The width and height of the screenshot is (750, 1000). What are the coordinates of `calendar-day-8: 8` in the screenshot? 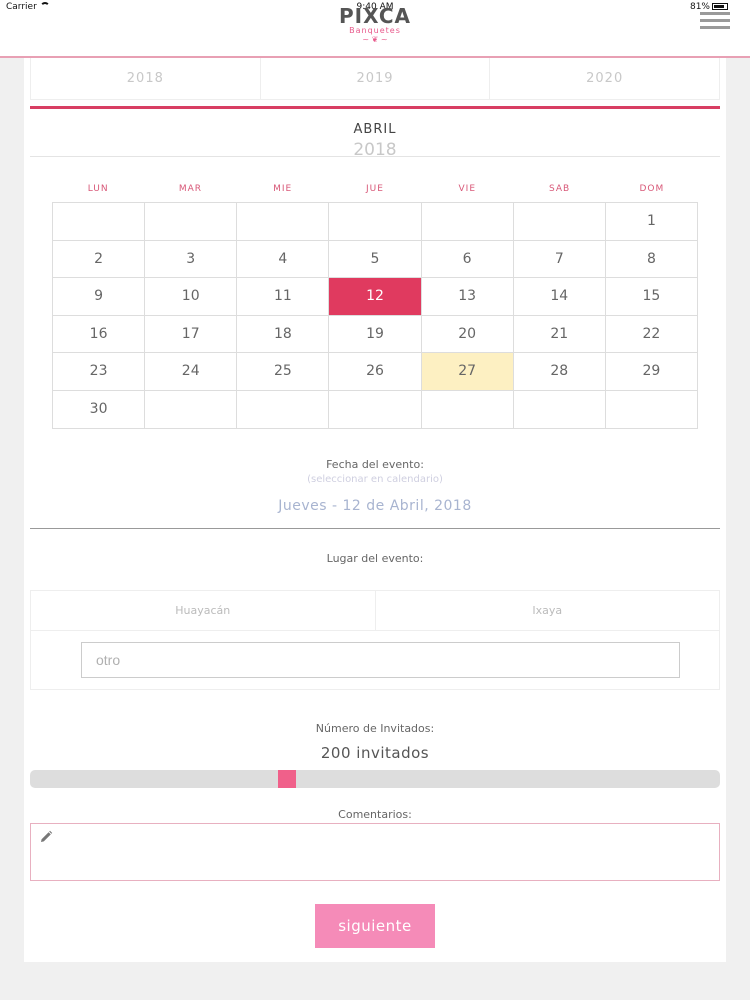 It's located at (651, 259).